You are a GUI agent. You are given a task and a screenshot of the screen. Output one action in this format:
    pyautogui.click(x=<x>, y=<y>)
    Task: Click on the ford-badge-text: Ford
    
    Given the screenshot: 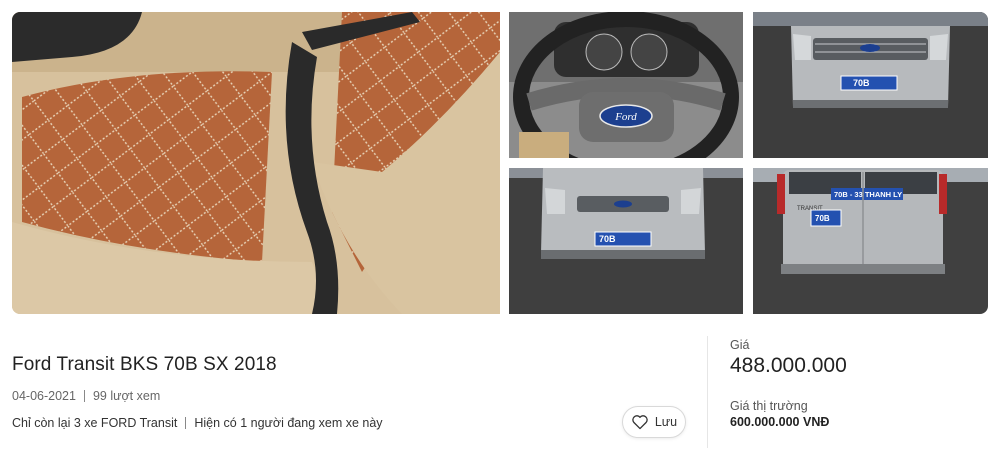 What is the action you would take?
    pyautogui.click(x=625, y=117)
    